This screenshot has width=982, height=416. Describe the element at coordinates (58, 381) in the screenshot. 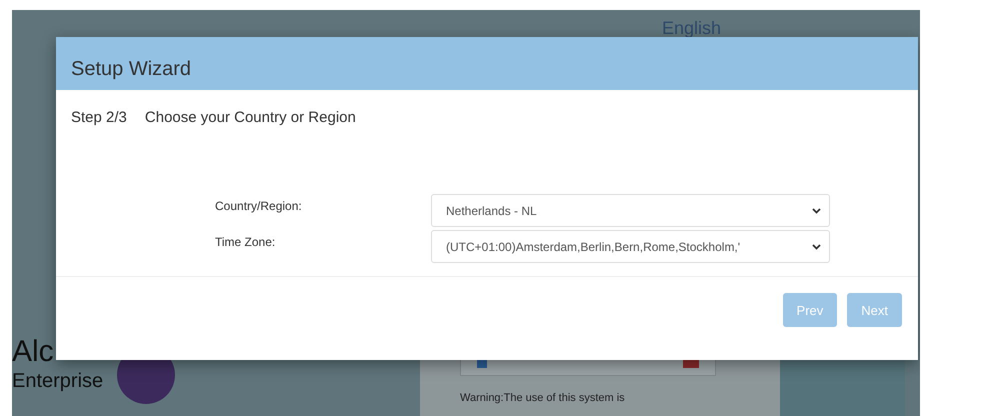

I see `brand-subtitle: Enterprise` at that location.